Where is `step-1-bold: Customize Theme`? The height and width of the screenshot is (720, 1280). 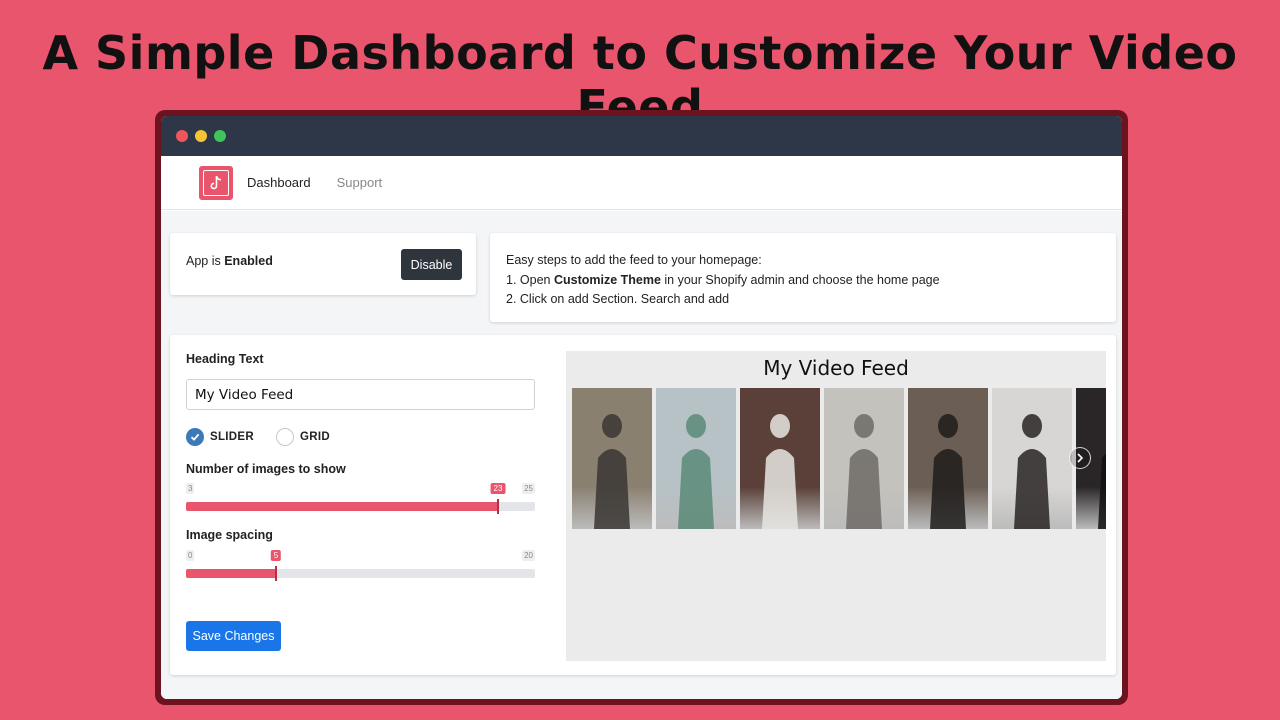
step-1-bold: Customize Theme is located at coordinates (607, 279).